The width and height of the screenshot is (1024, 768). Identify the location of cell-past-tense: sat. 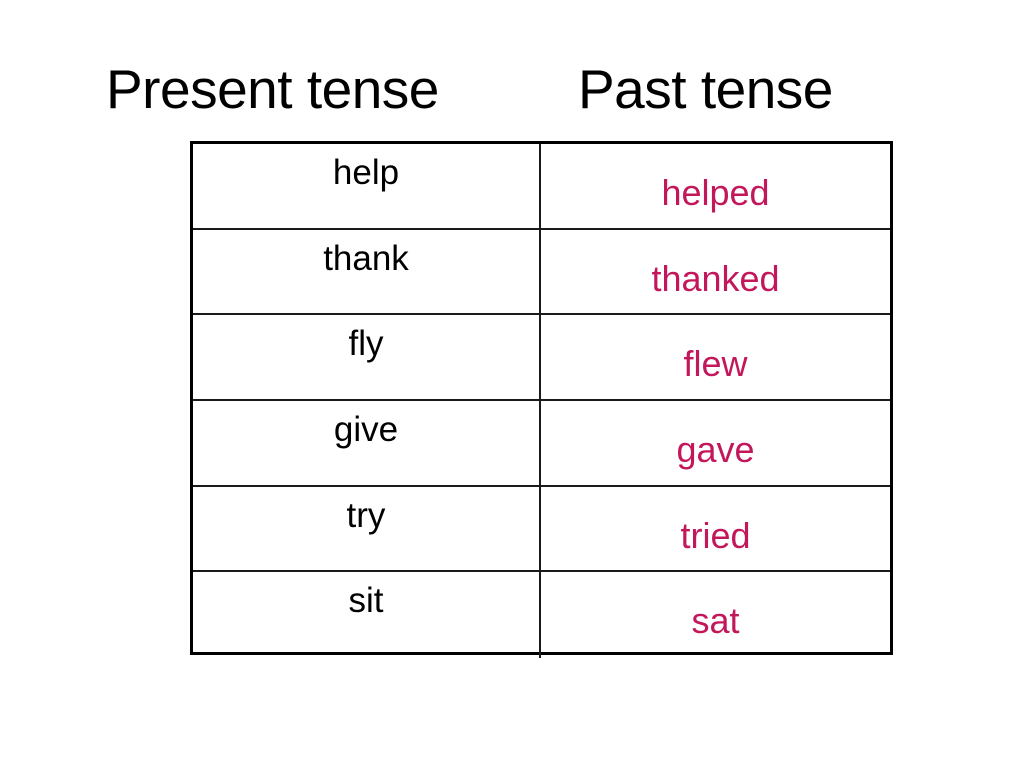
(715, 615).